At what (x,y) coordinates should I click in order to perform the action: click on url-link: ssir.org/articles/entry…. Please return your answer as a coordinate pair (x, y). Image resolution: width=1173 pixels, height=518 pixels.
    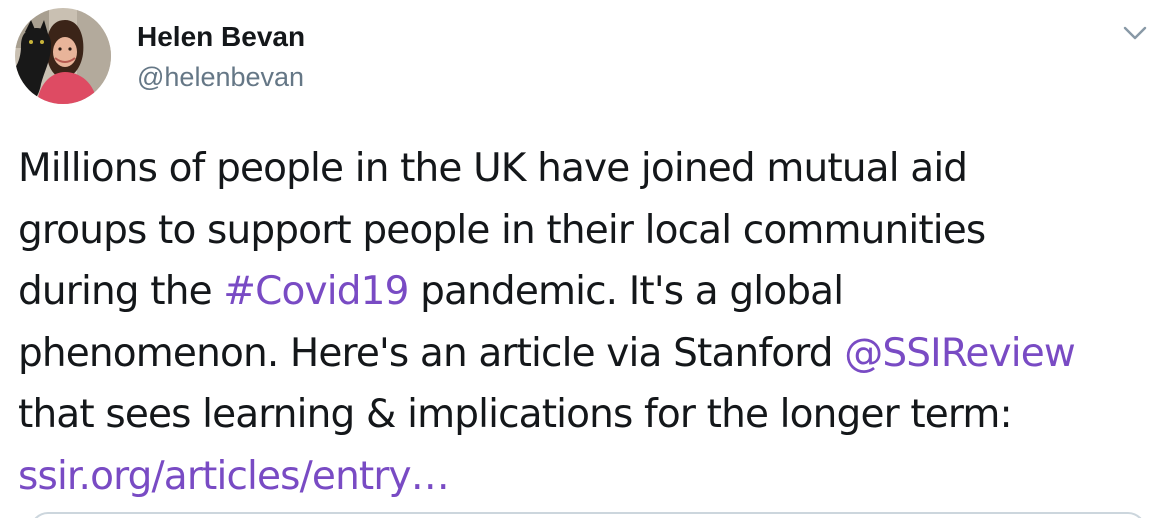
    Looking at the image, I should click on (234, 476).